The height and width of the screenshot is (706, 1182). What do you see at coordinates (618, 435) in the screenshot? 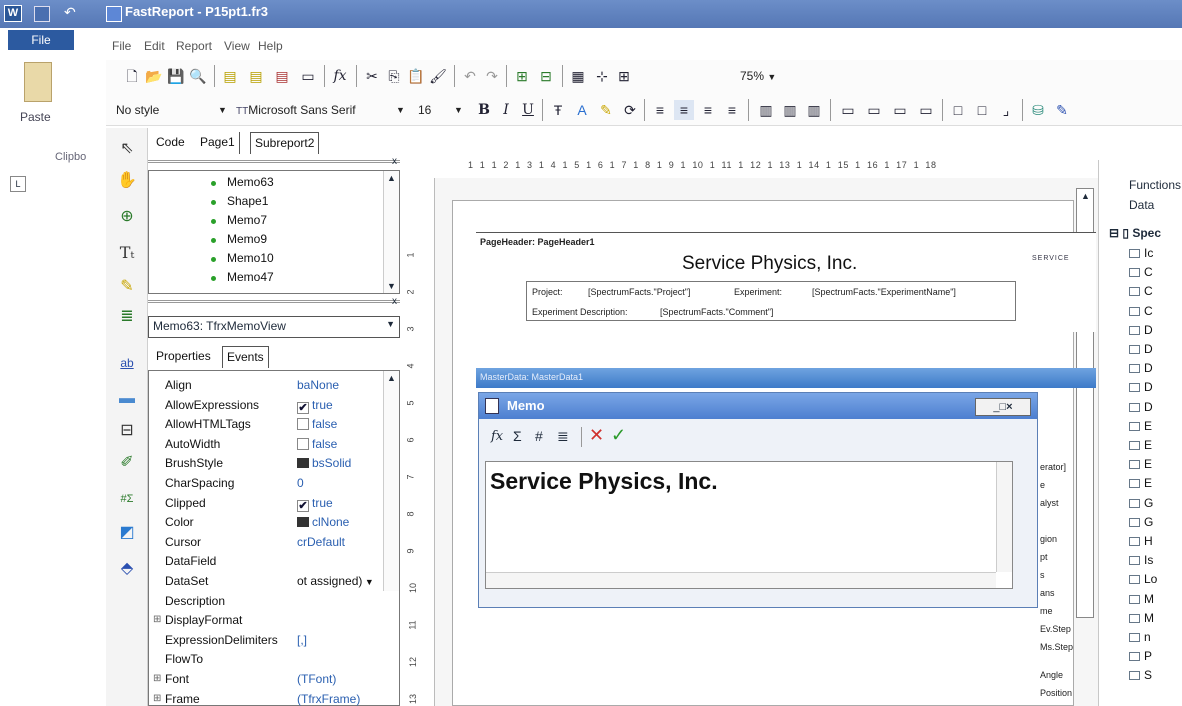
I see `ok-icon: ✓` at bounding box center [618, 435].